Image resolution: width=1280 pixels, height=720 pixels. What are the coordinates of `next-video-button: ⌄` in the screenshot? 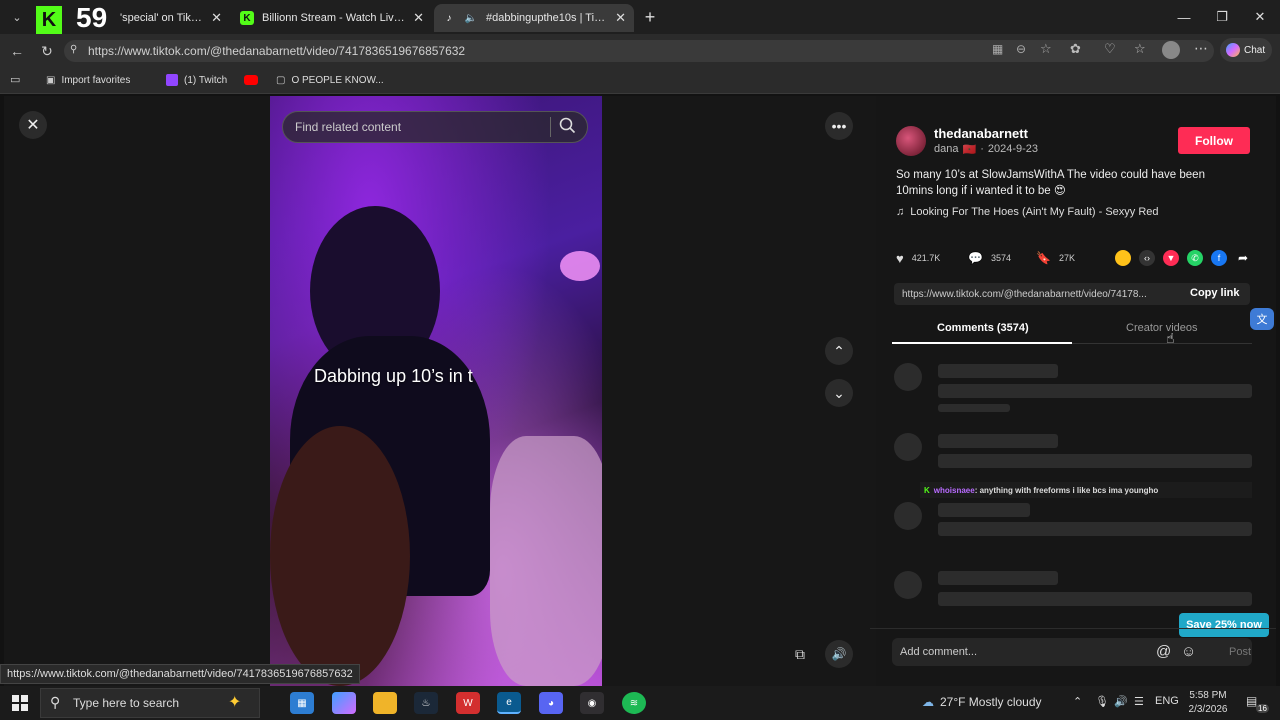 It's located at (839, 393).